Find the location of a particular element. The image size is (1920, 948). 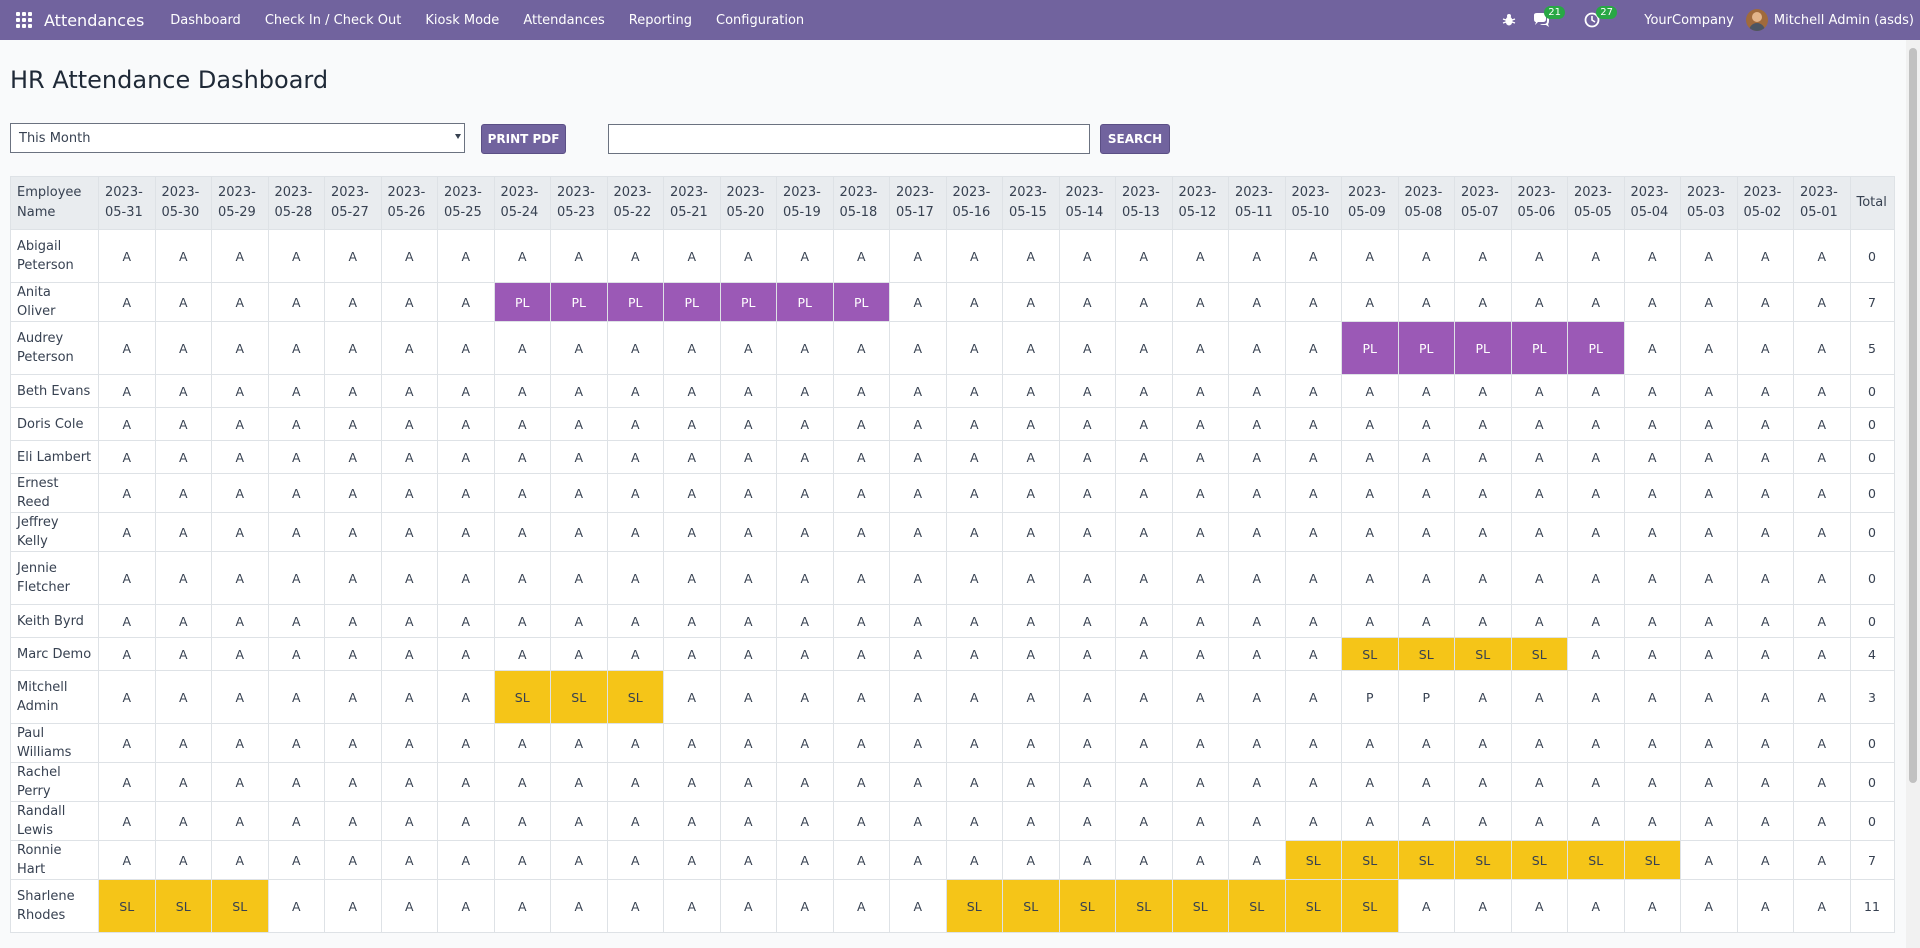

user-menu: Mitchell Admin (asds) is located at coordinates (1832, 20).